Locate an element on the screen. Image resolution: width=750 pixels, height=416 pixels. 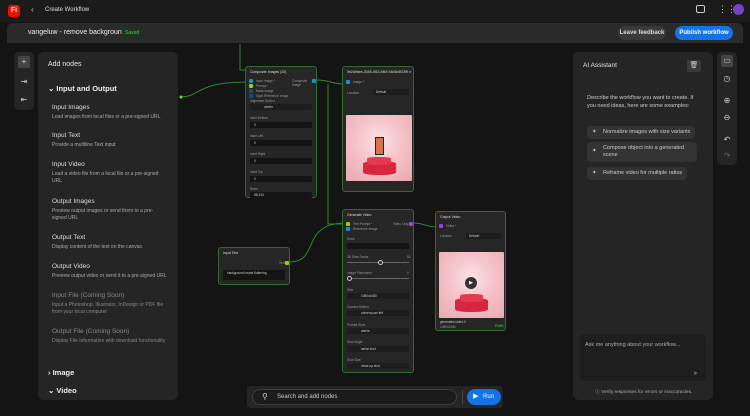
undo-icon: ↶ is located at coordinates (727, 140).